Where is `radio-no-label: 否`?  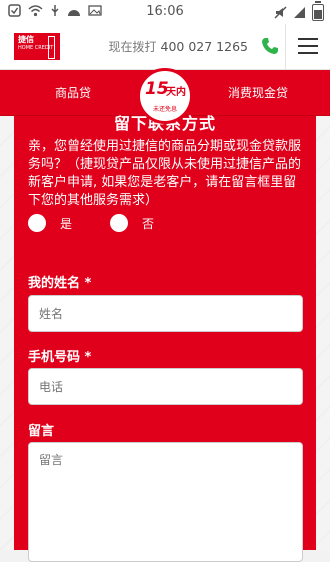
radio-no-label: 否 is located at coordinates (148, 223).